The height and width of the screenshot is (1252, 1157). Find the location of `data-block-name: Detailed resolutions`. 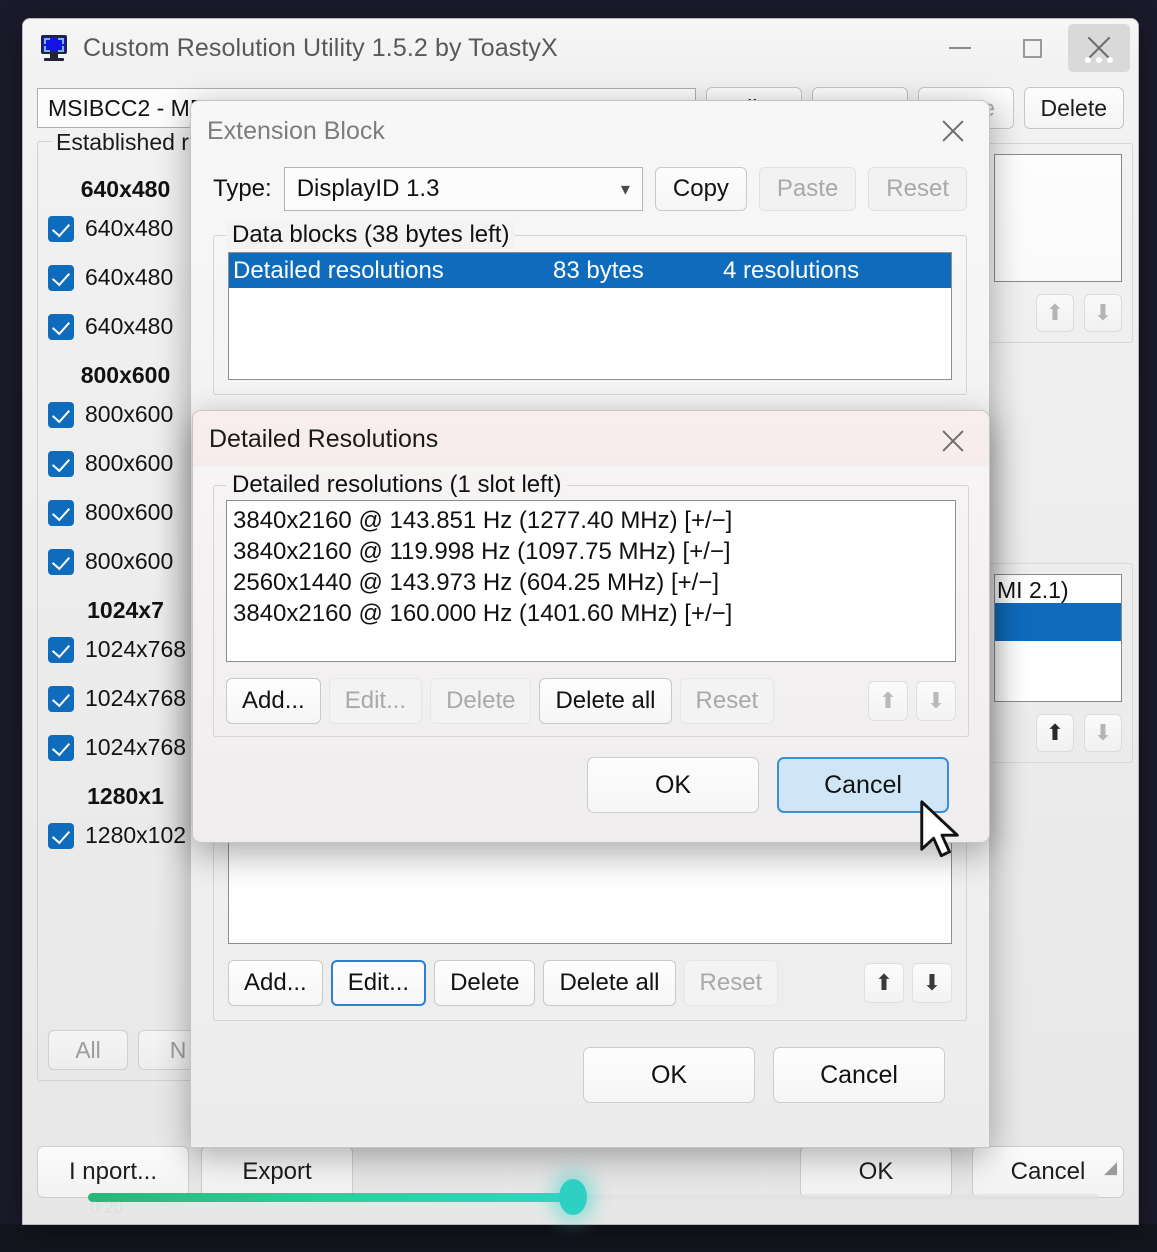

data-block-name: Detailed resolutions is located at coordinates (338, 270).